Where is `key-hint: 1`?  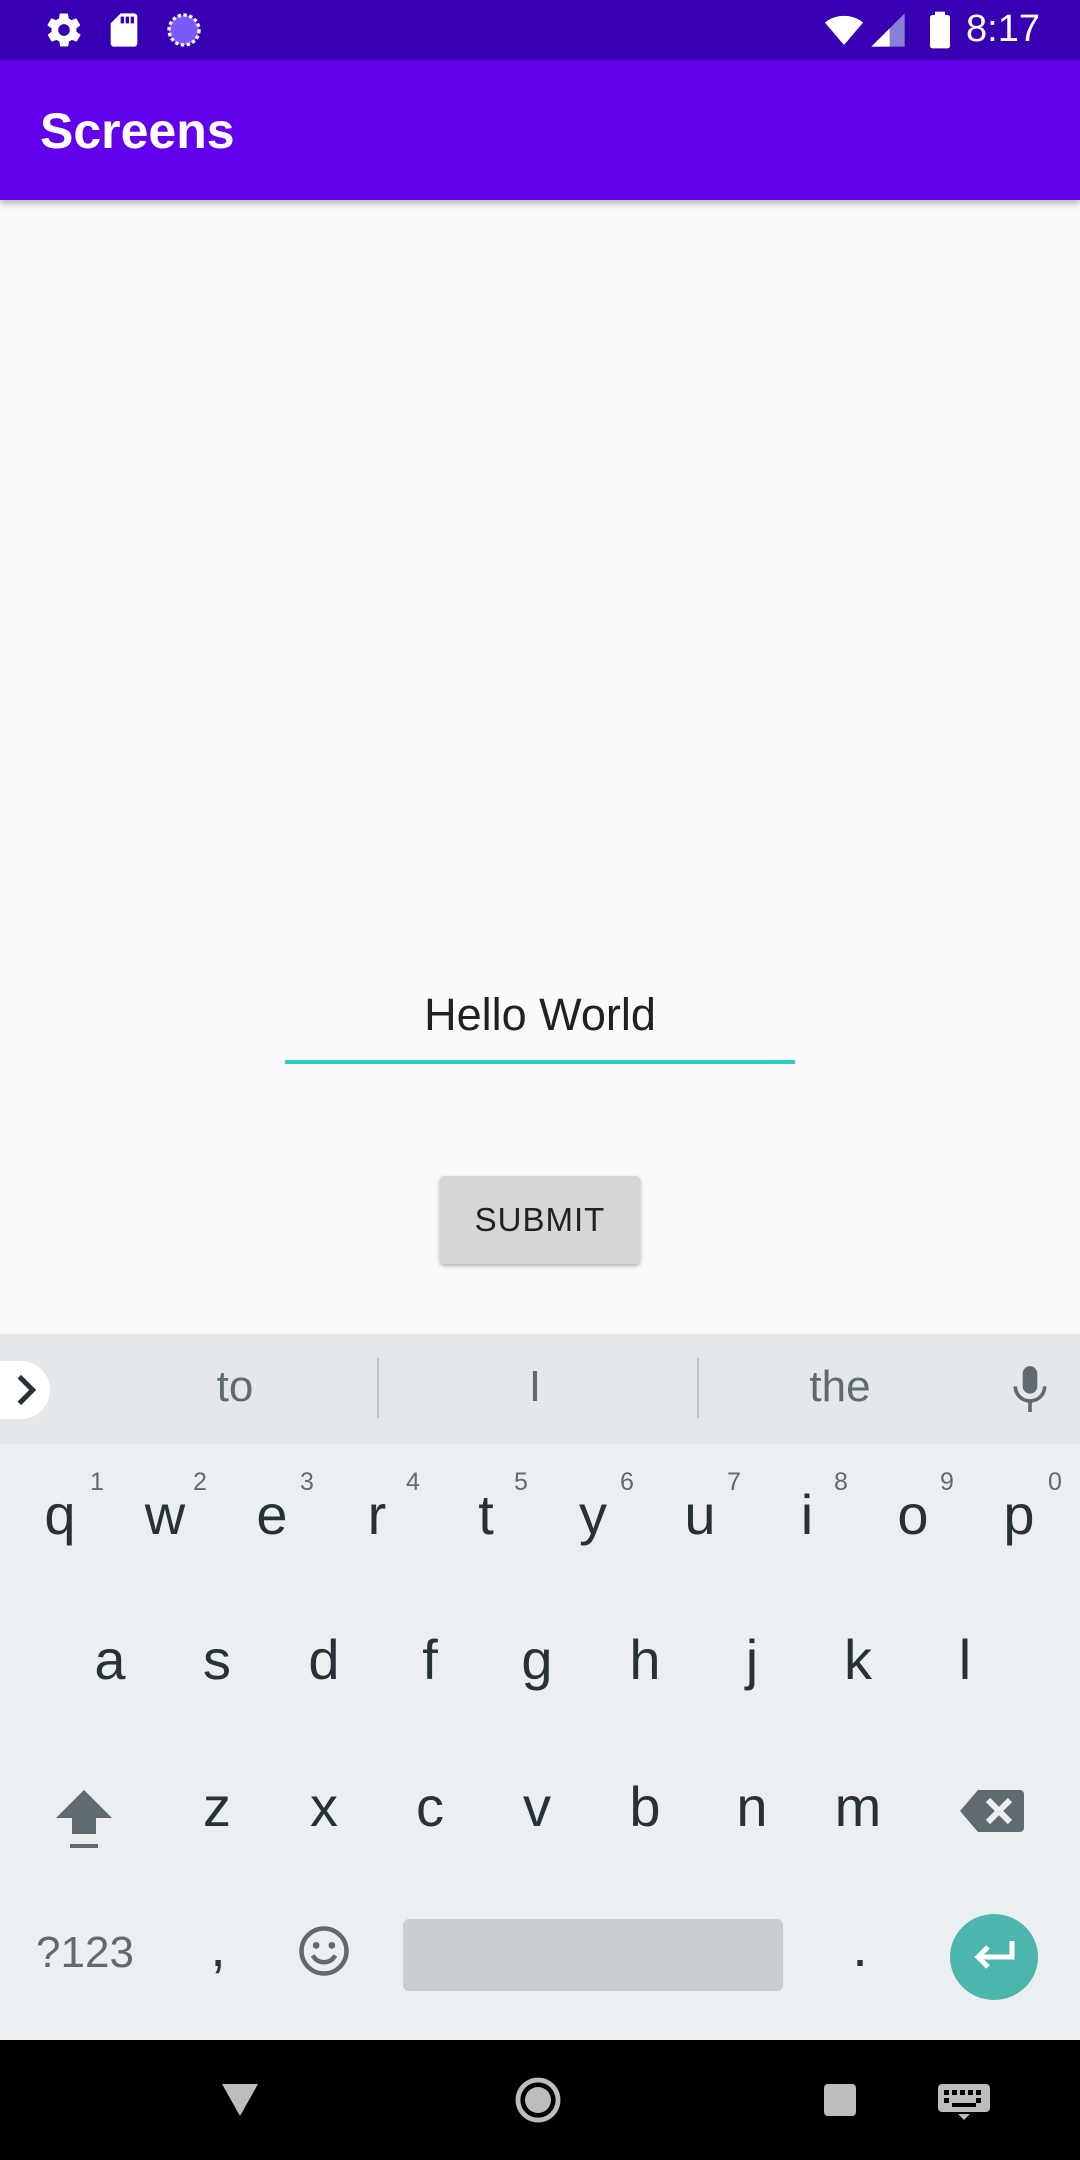 key-hint: 1 is located at coordinates (97, 1482).